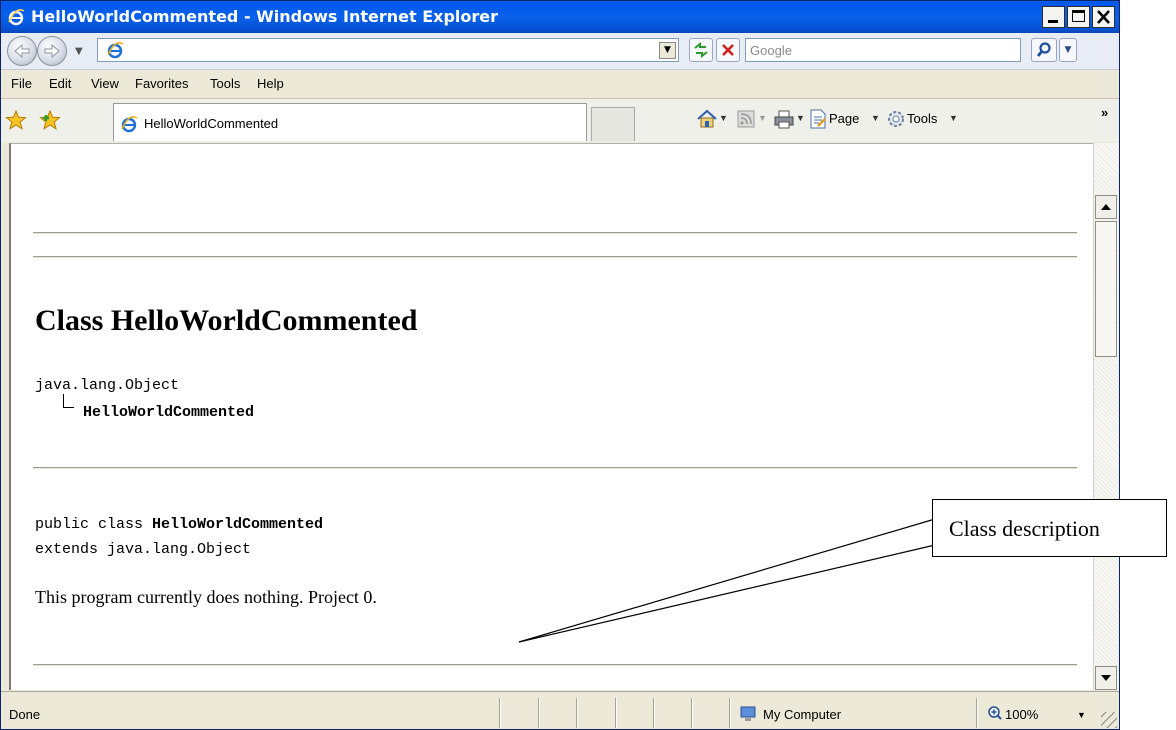 This screenshot has height=730, width=1176. I want to click on back-arrow-icon, so click(22, 51).